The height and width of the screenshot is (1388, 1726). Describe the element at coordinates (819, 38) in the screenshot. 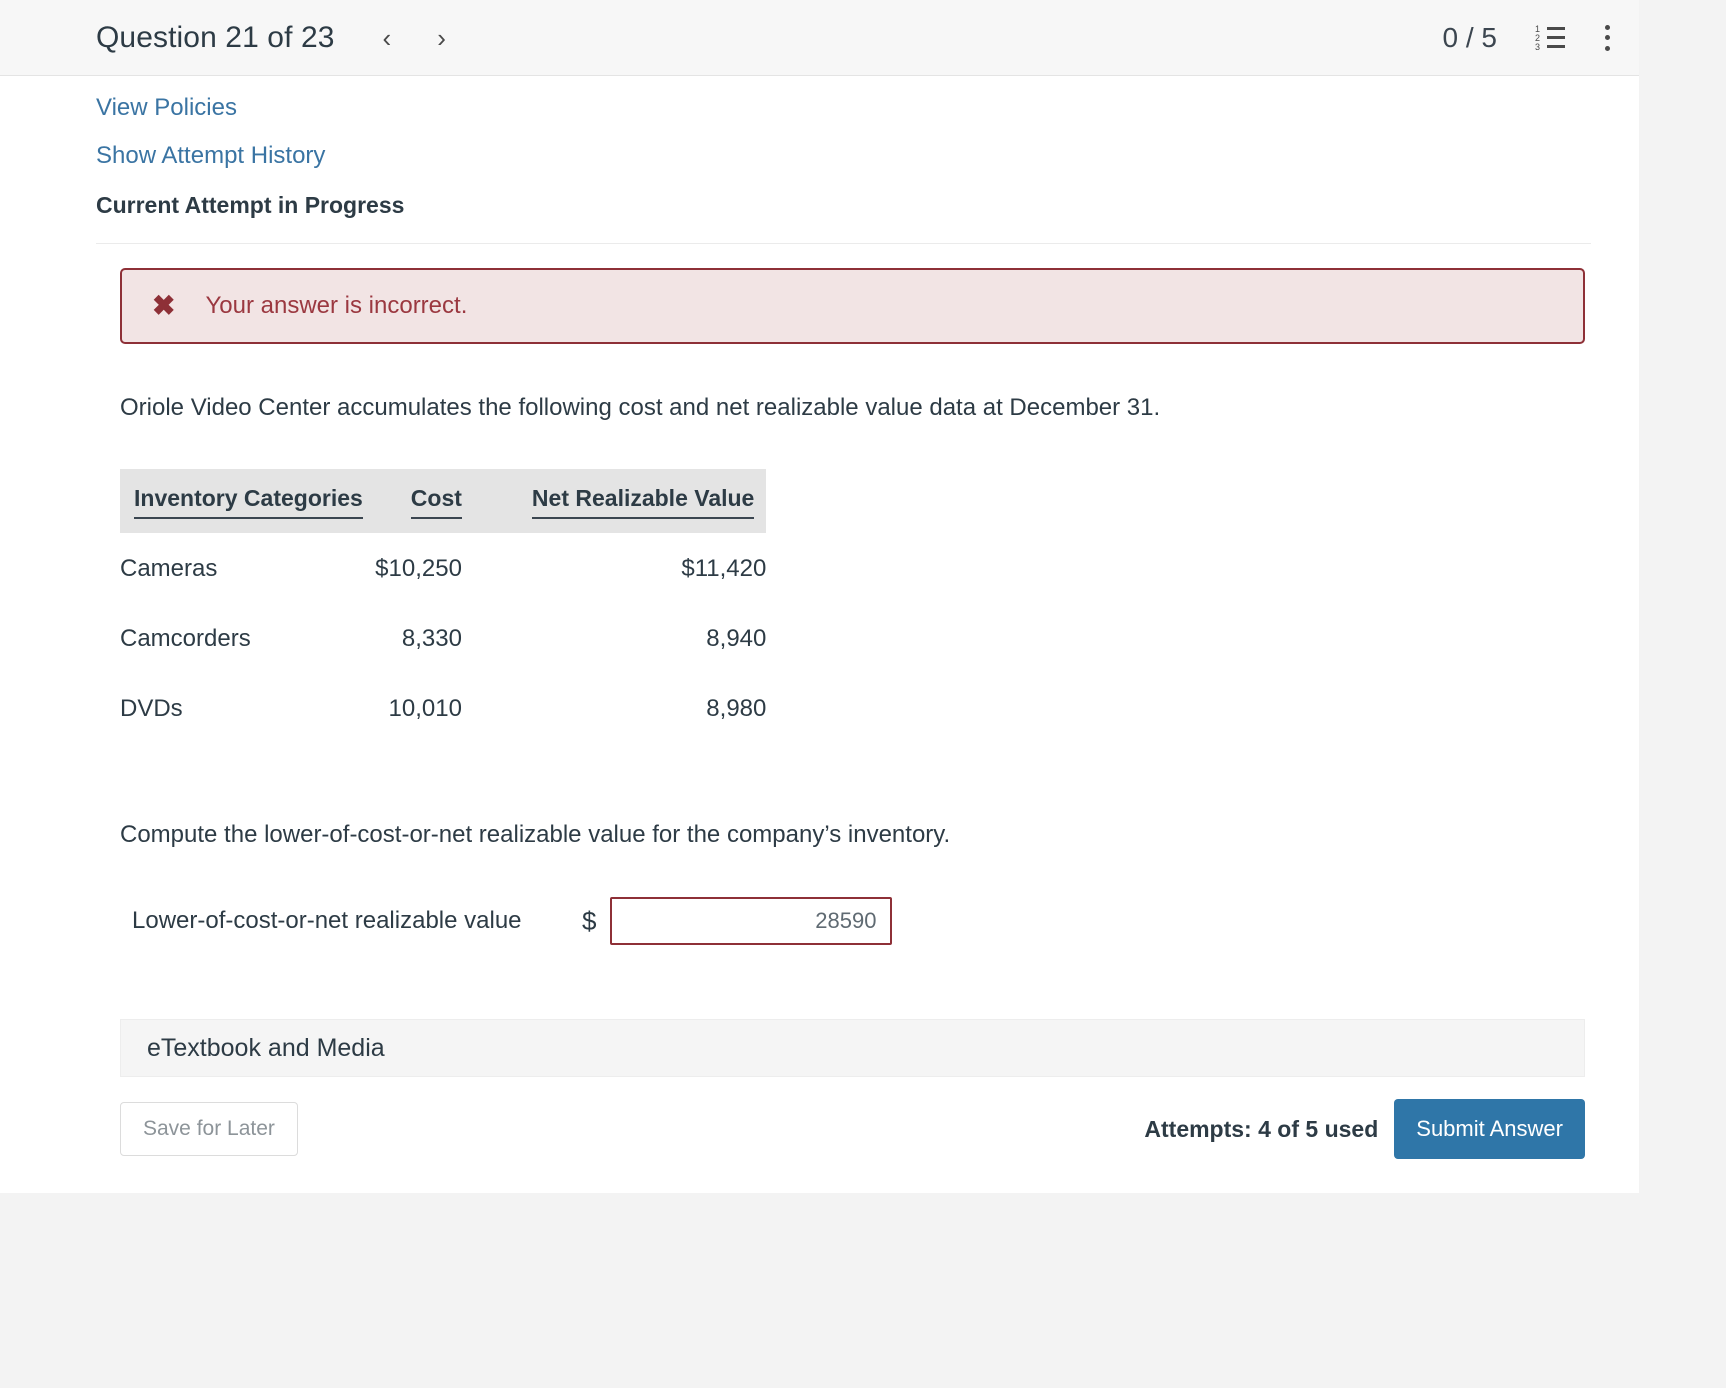

I see `question-header-bar: Question 21 of 23 ‹ › 0 / 5 1 2 3` at that location.